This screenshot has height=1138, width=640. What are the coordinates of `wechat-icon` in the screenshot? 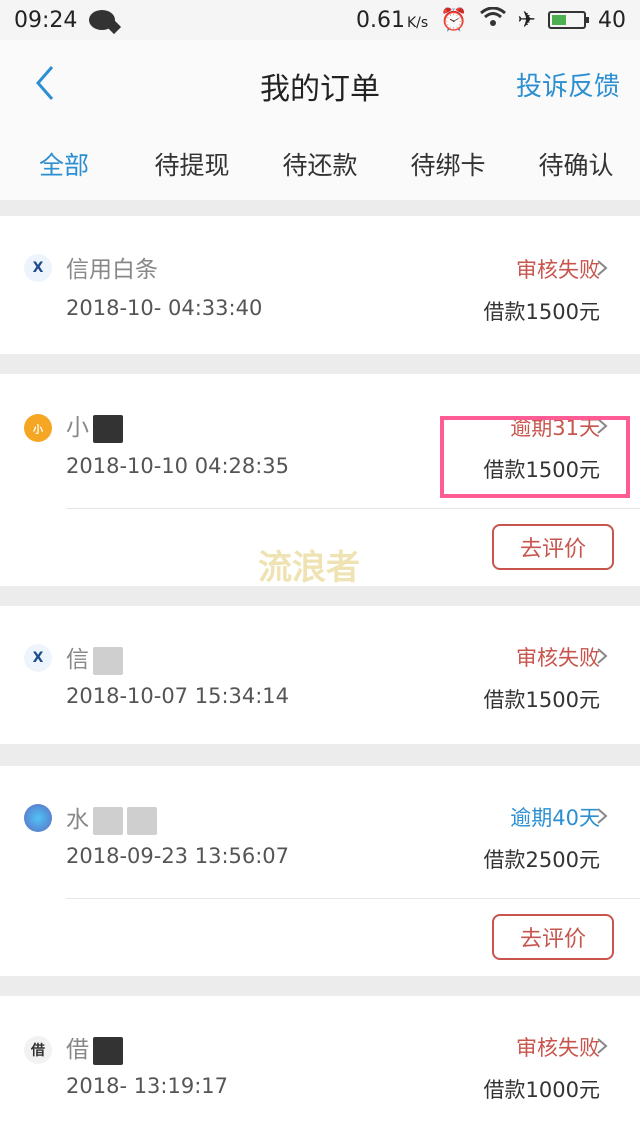 It's located at (102, 20).